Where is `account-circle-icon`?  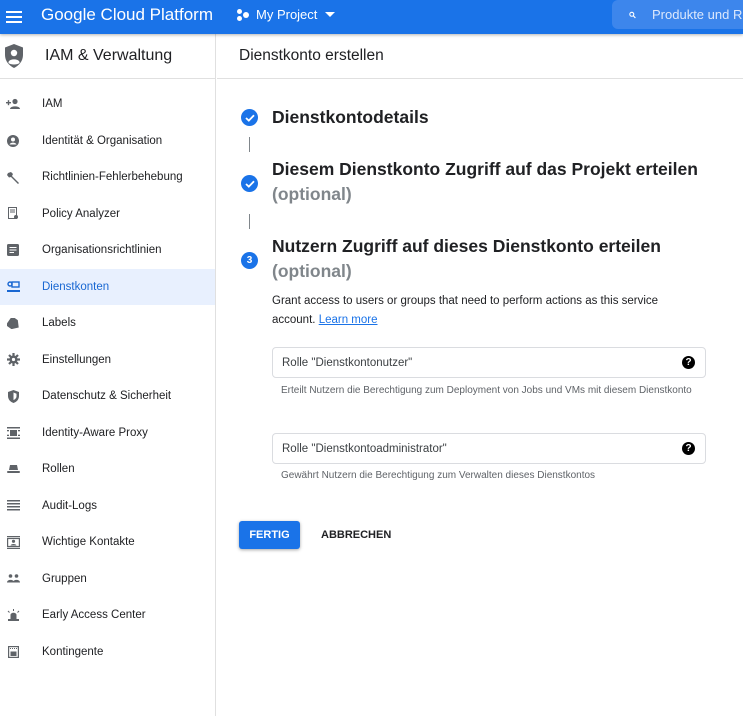 account-circle-icon is located at coordinates (13, 141).